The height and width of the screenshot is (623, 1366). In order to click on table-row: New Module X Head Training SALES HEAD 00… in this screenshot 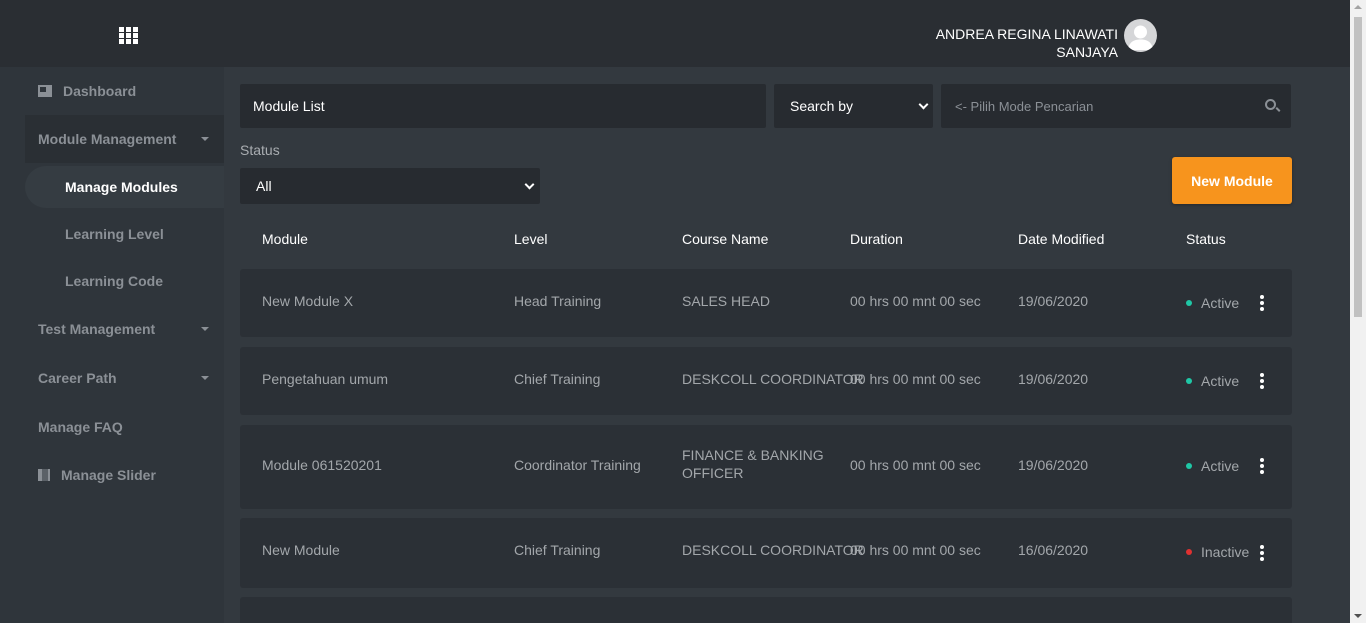, I will do `click(766, 303)`.